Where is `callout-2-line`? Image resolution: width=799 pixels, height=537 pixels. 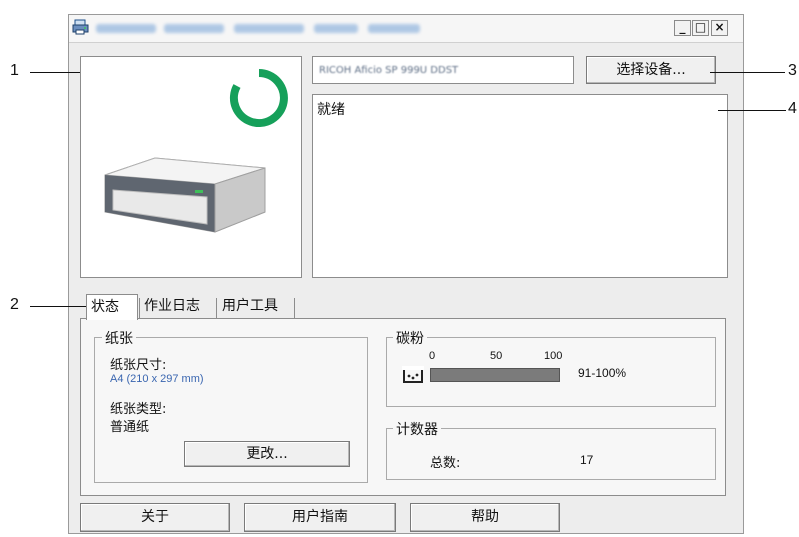
callout-2-line is located at coordinates (61, 306).